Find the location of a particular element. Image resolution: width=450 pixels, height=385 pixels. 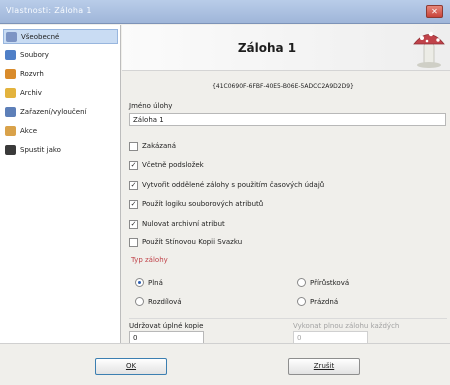

sidebar-item-files: Soubory is located at coordinates (60, 55).